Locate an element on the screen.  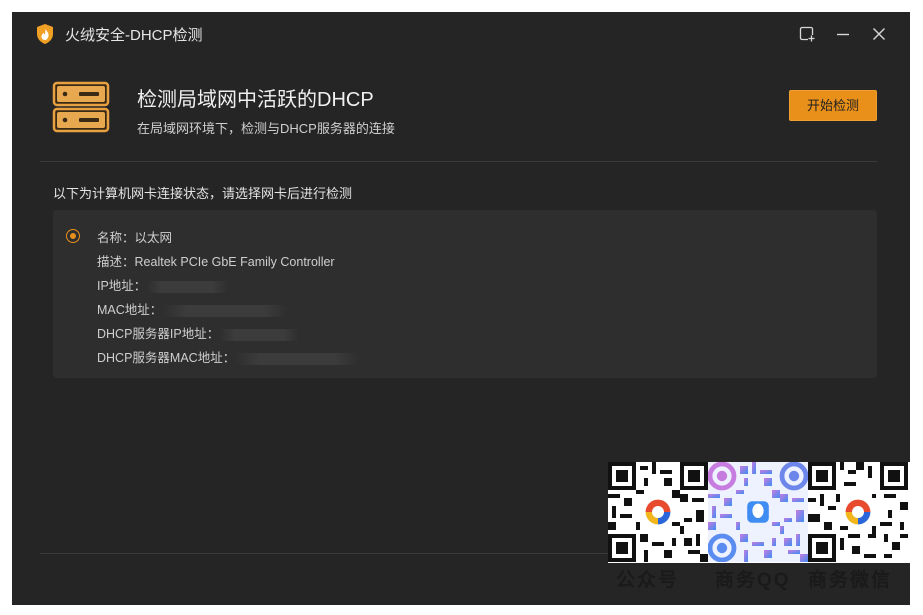
huorong-shield-icon is located at coordinates (45, 34).